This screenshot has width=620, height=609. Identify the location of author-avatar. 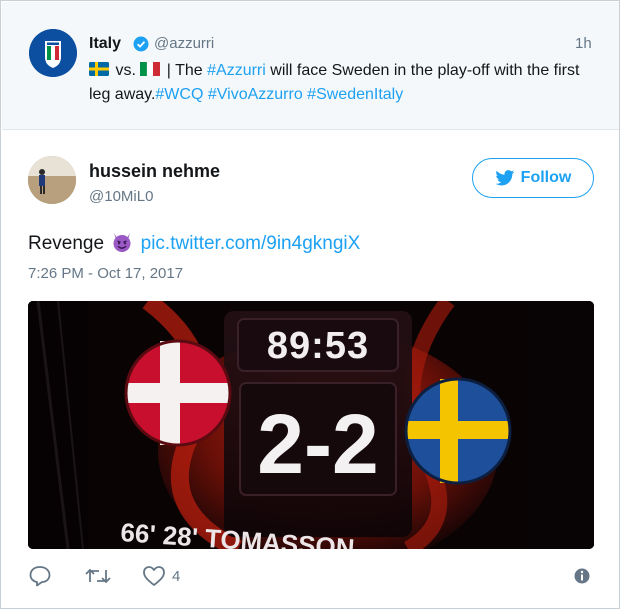
(52, 180).